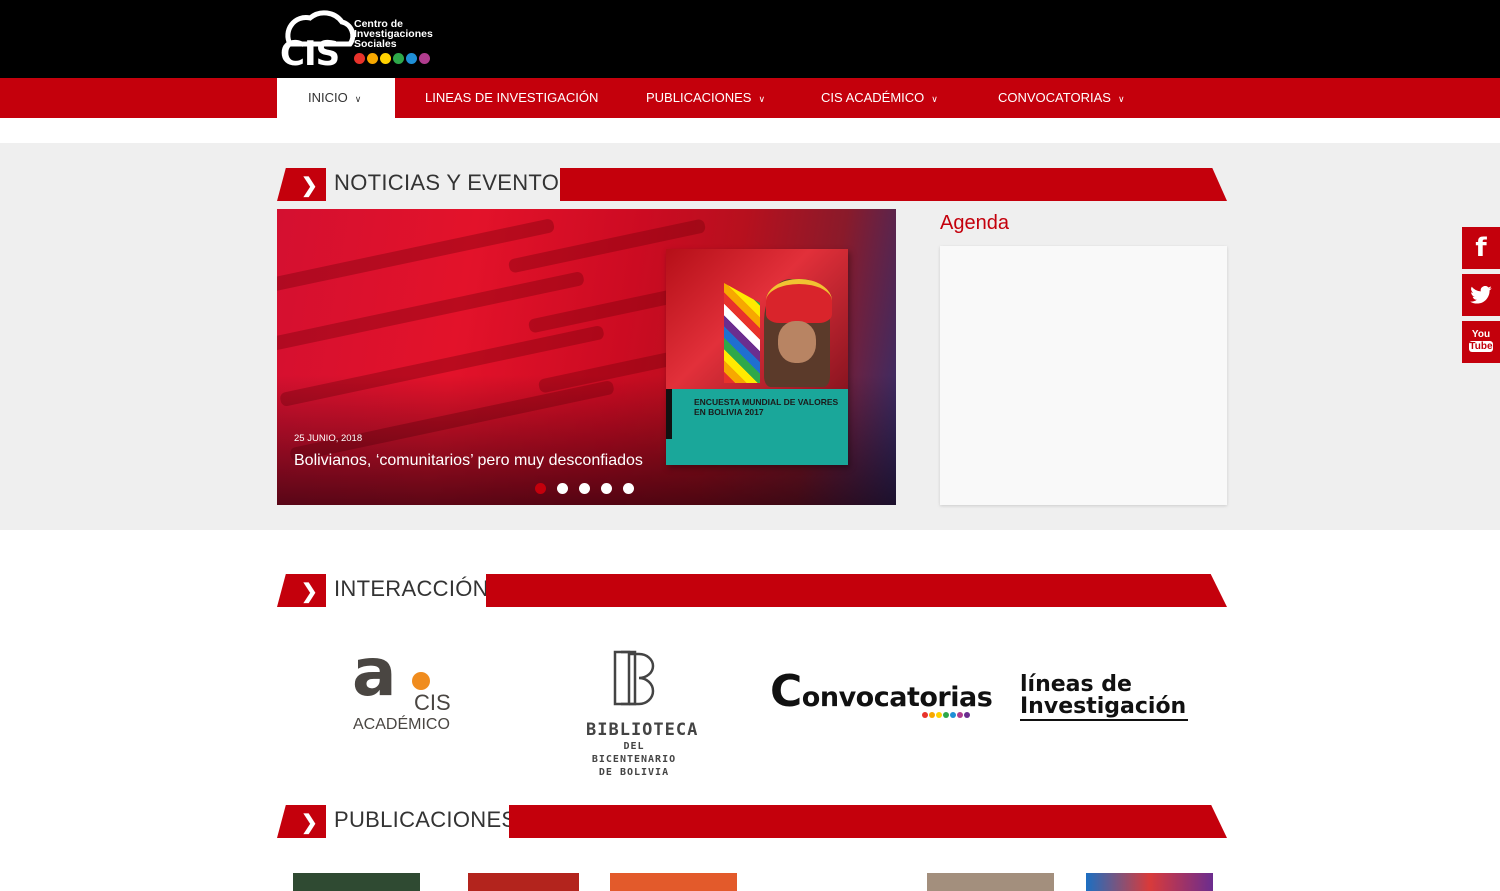 Image resolution: width=1500 pixels, height=891 pixels. I want to click on section-header-noticias: ❯ NOTICIAS Y EVENTOS, so click(752, 184).